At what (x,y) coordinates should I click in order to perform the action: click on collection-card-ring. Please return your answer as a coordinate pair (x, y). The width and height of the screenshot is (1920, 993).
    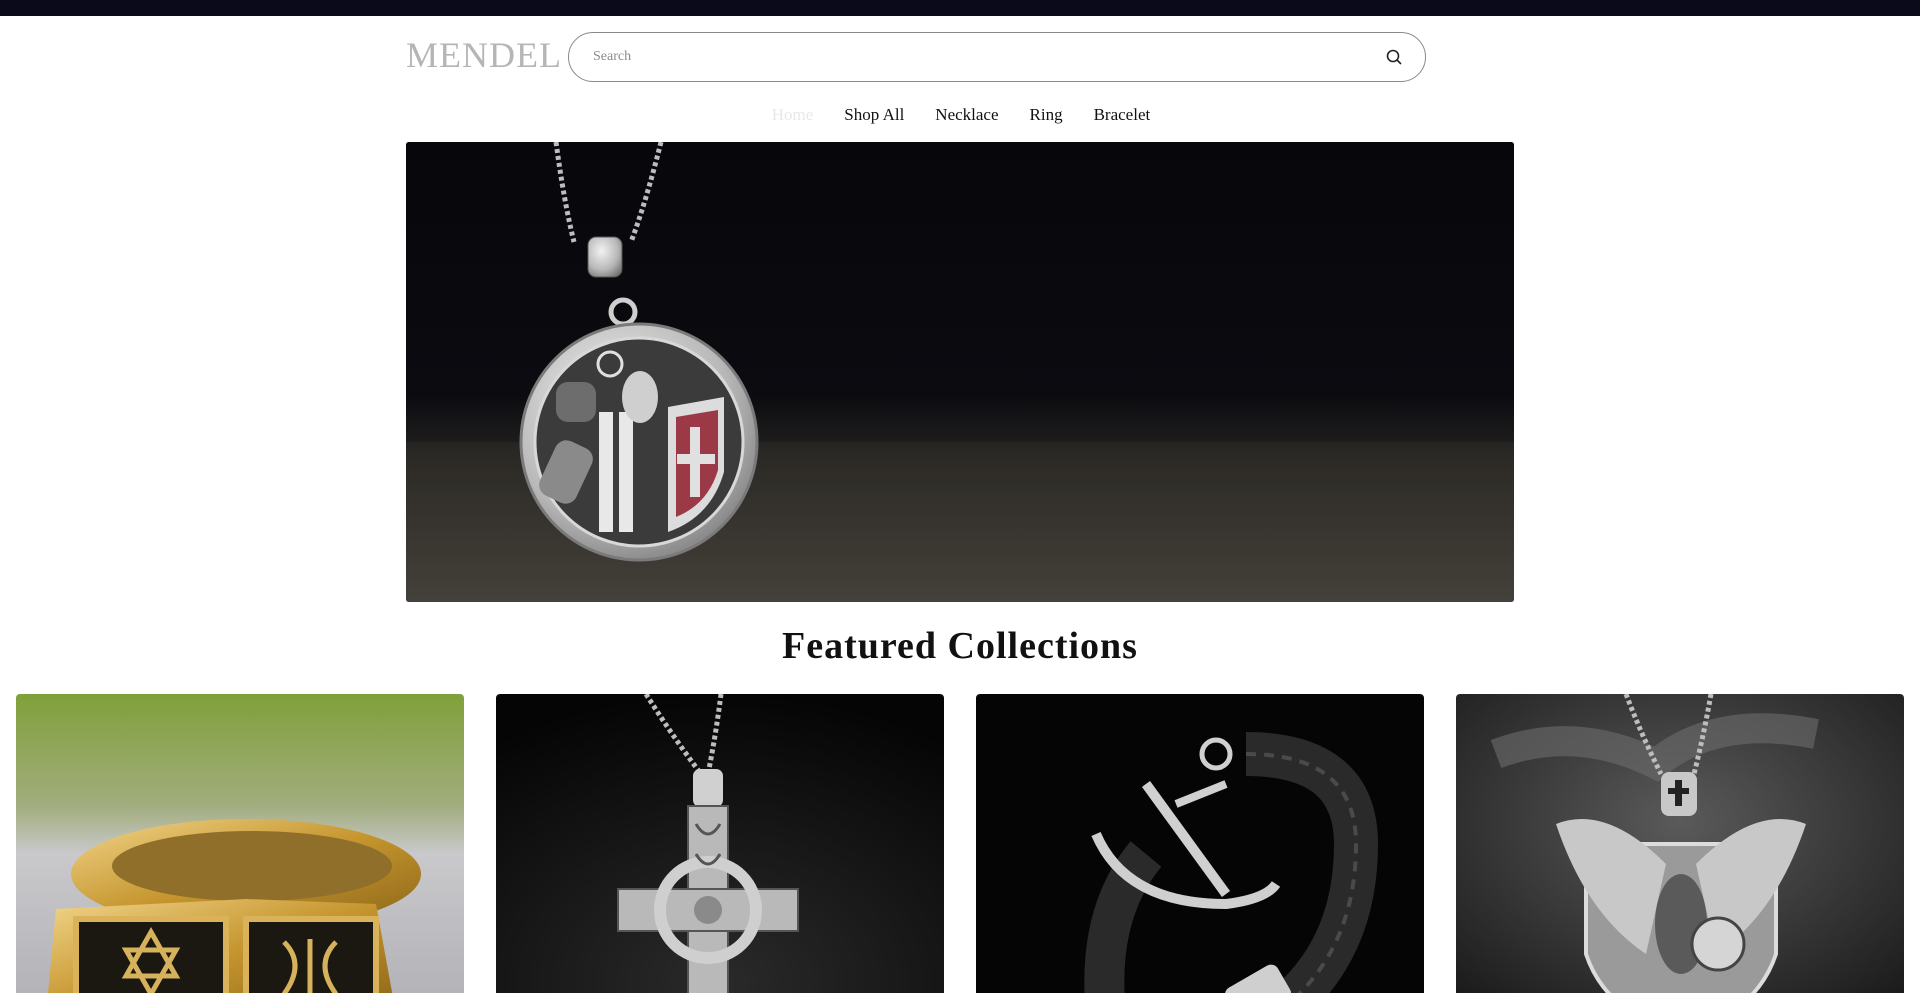
    Looking at the image, I should click on (240, 843).